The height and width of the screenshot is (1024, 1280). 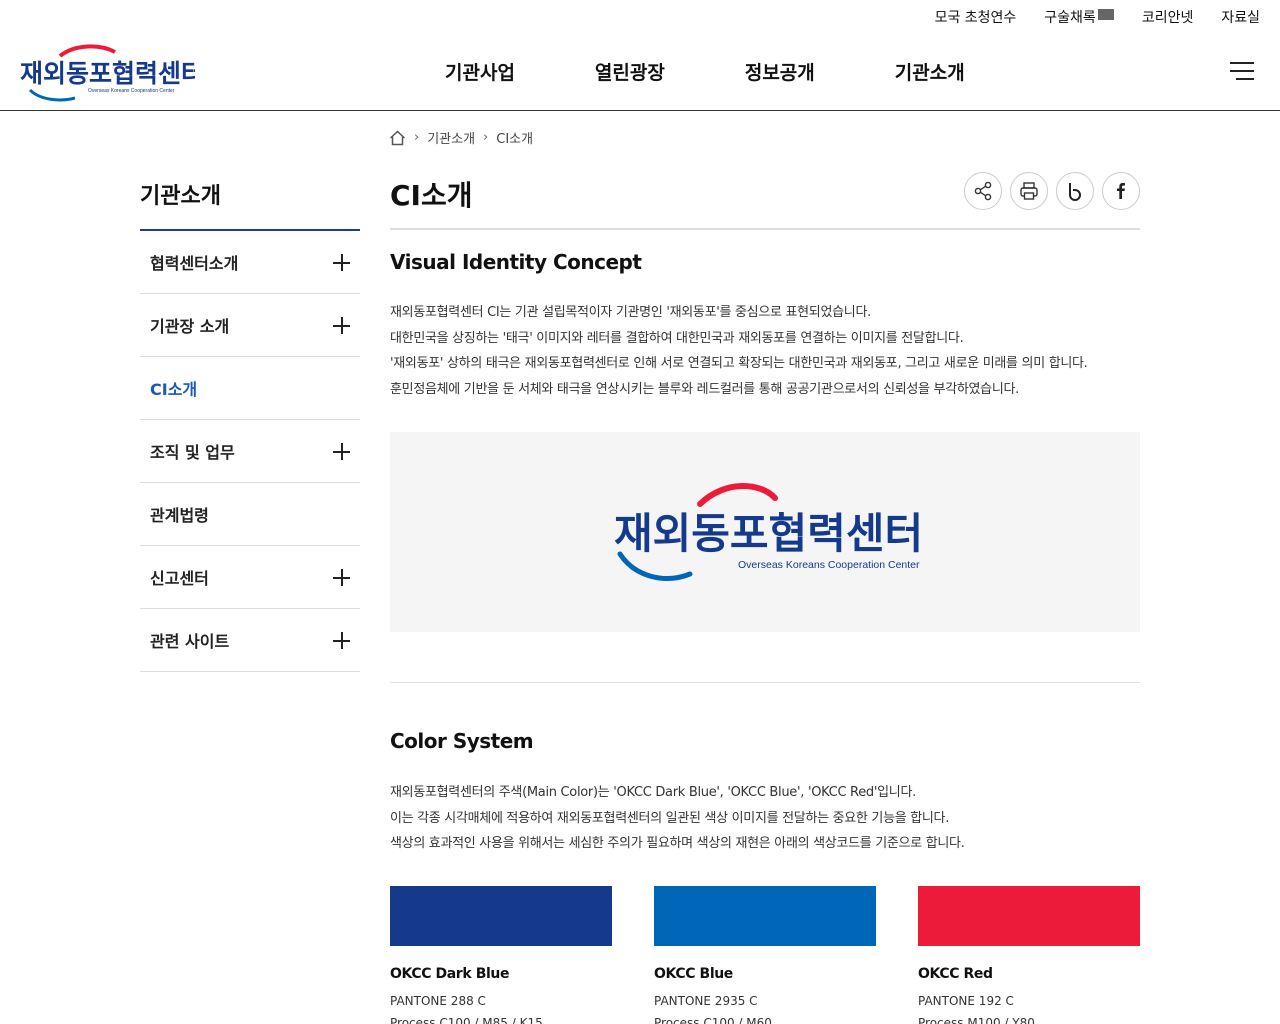 I want to click on vi-heading: Visual Identity Concept, so click(x=516, y=262).